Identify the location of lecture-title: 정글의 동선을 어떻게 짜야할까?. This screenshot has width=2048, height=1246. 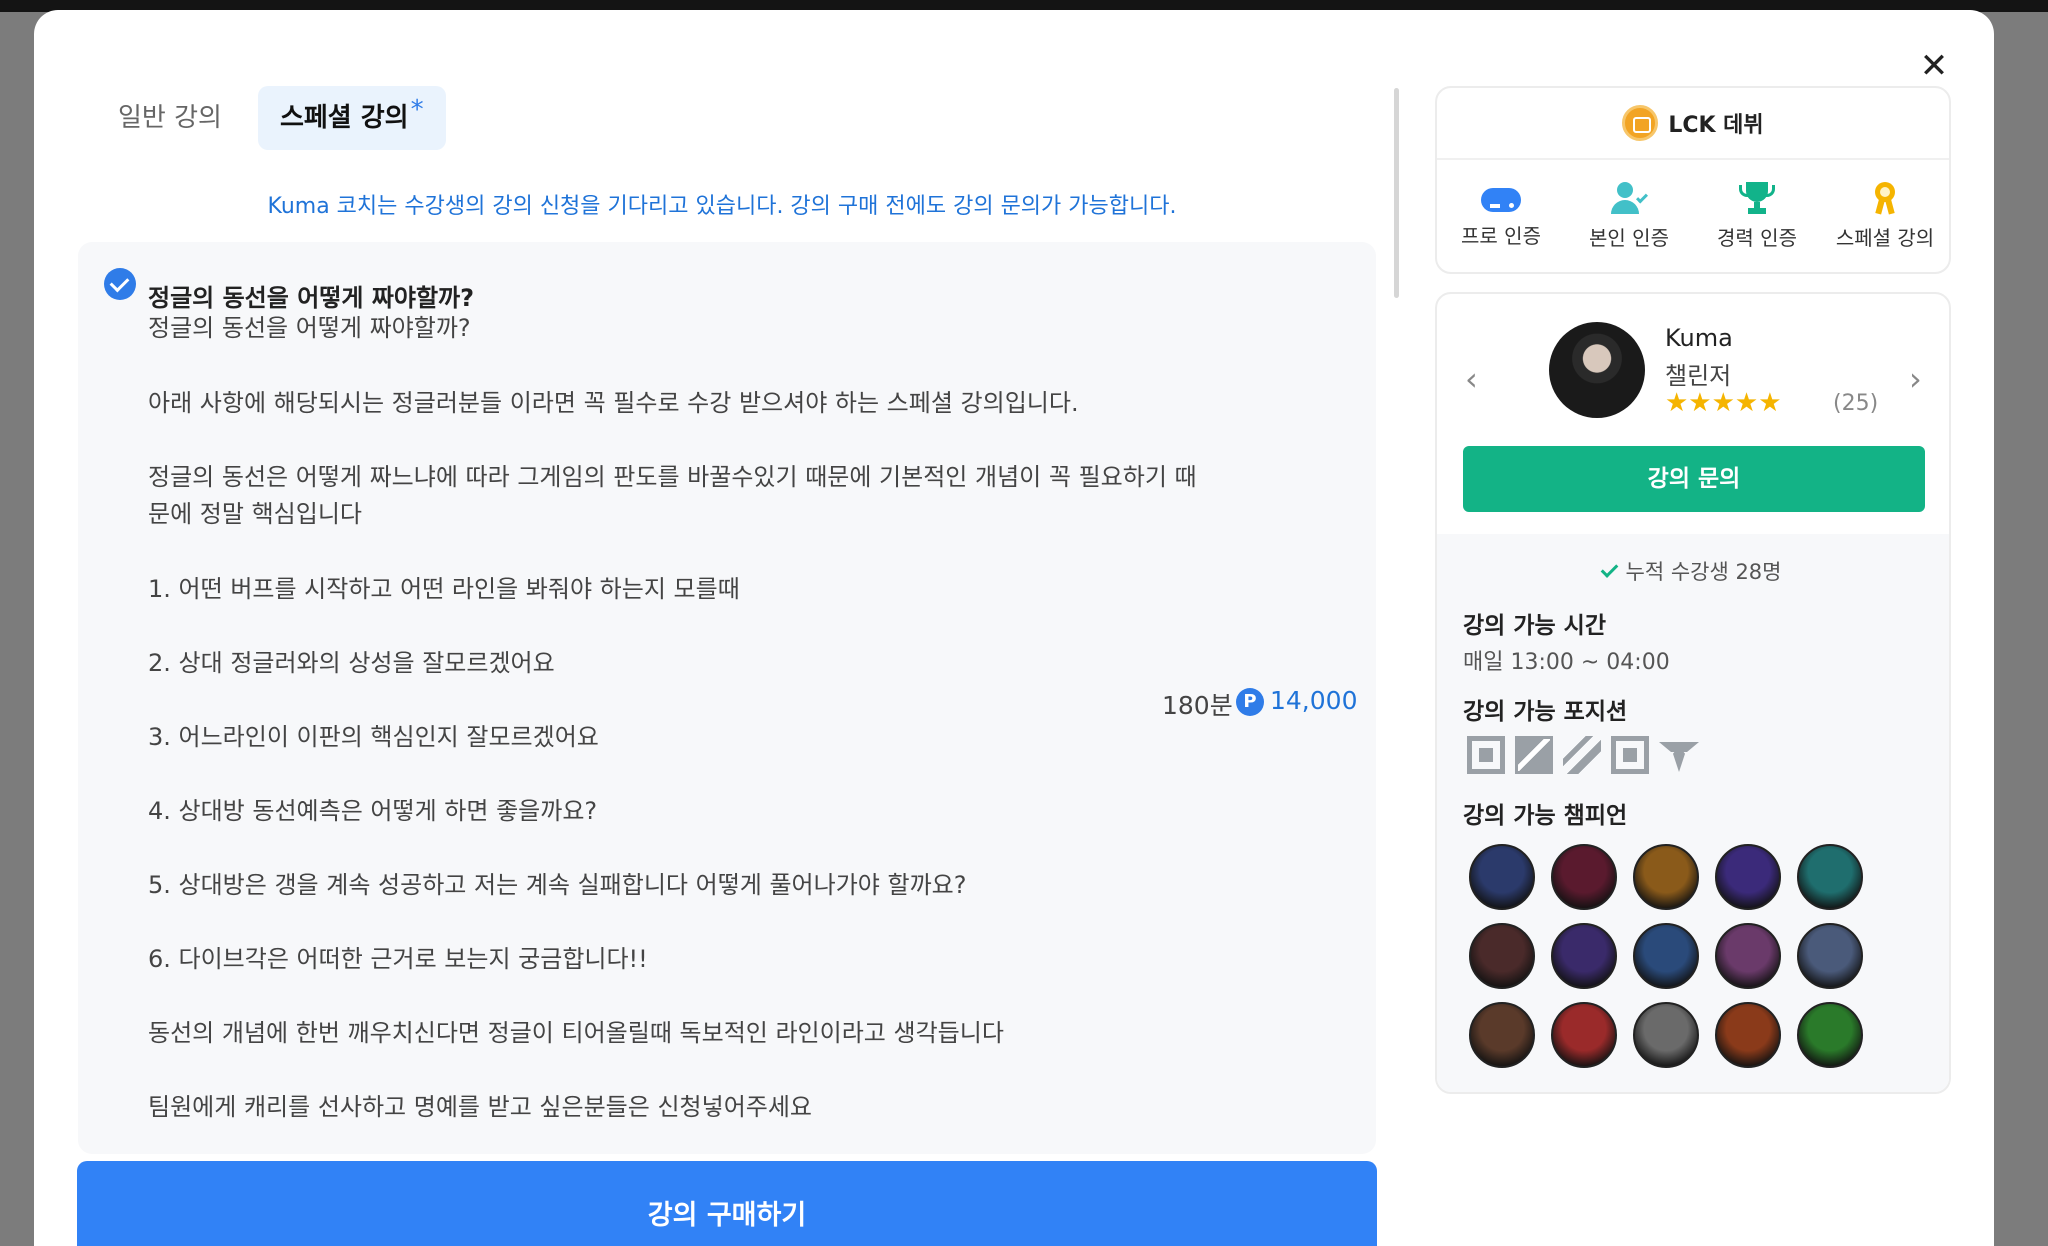
(311, 298).